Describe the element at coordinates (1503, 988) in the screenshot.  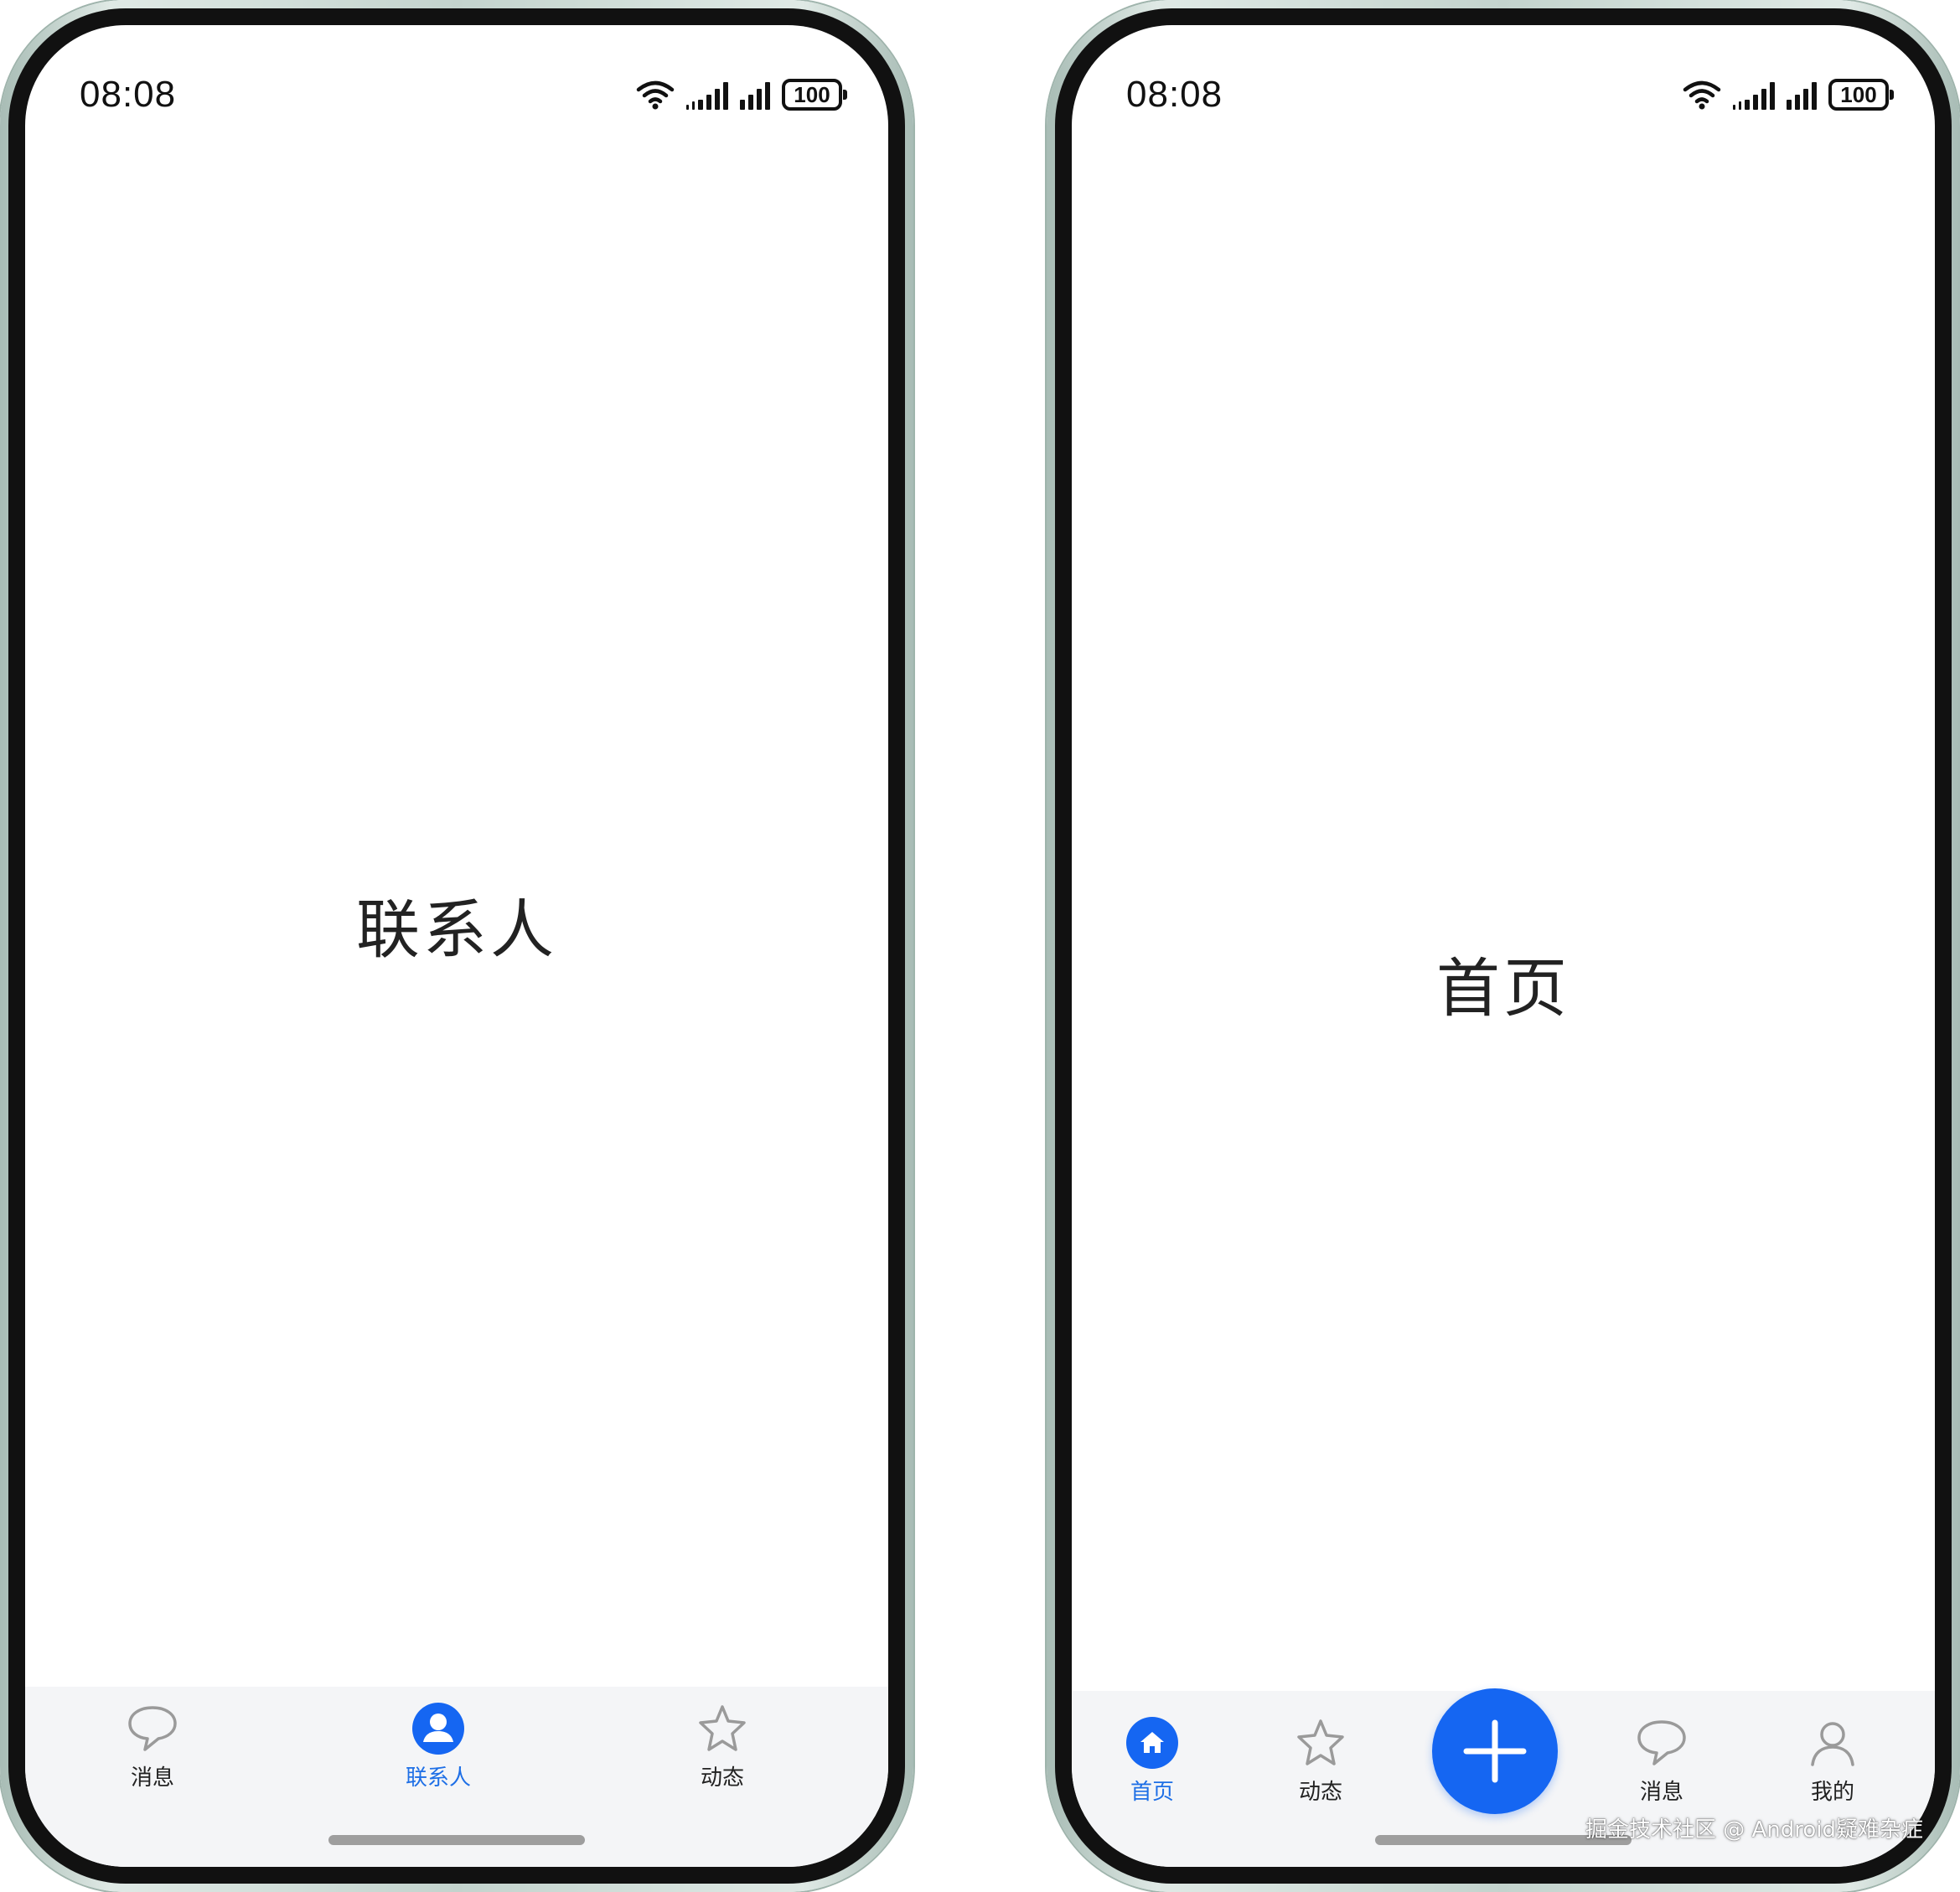
I see `page-title: 首页` at that location.